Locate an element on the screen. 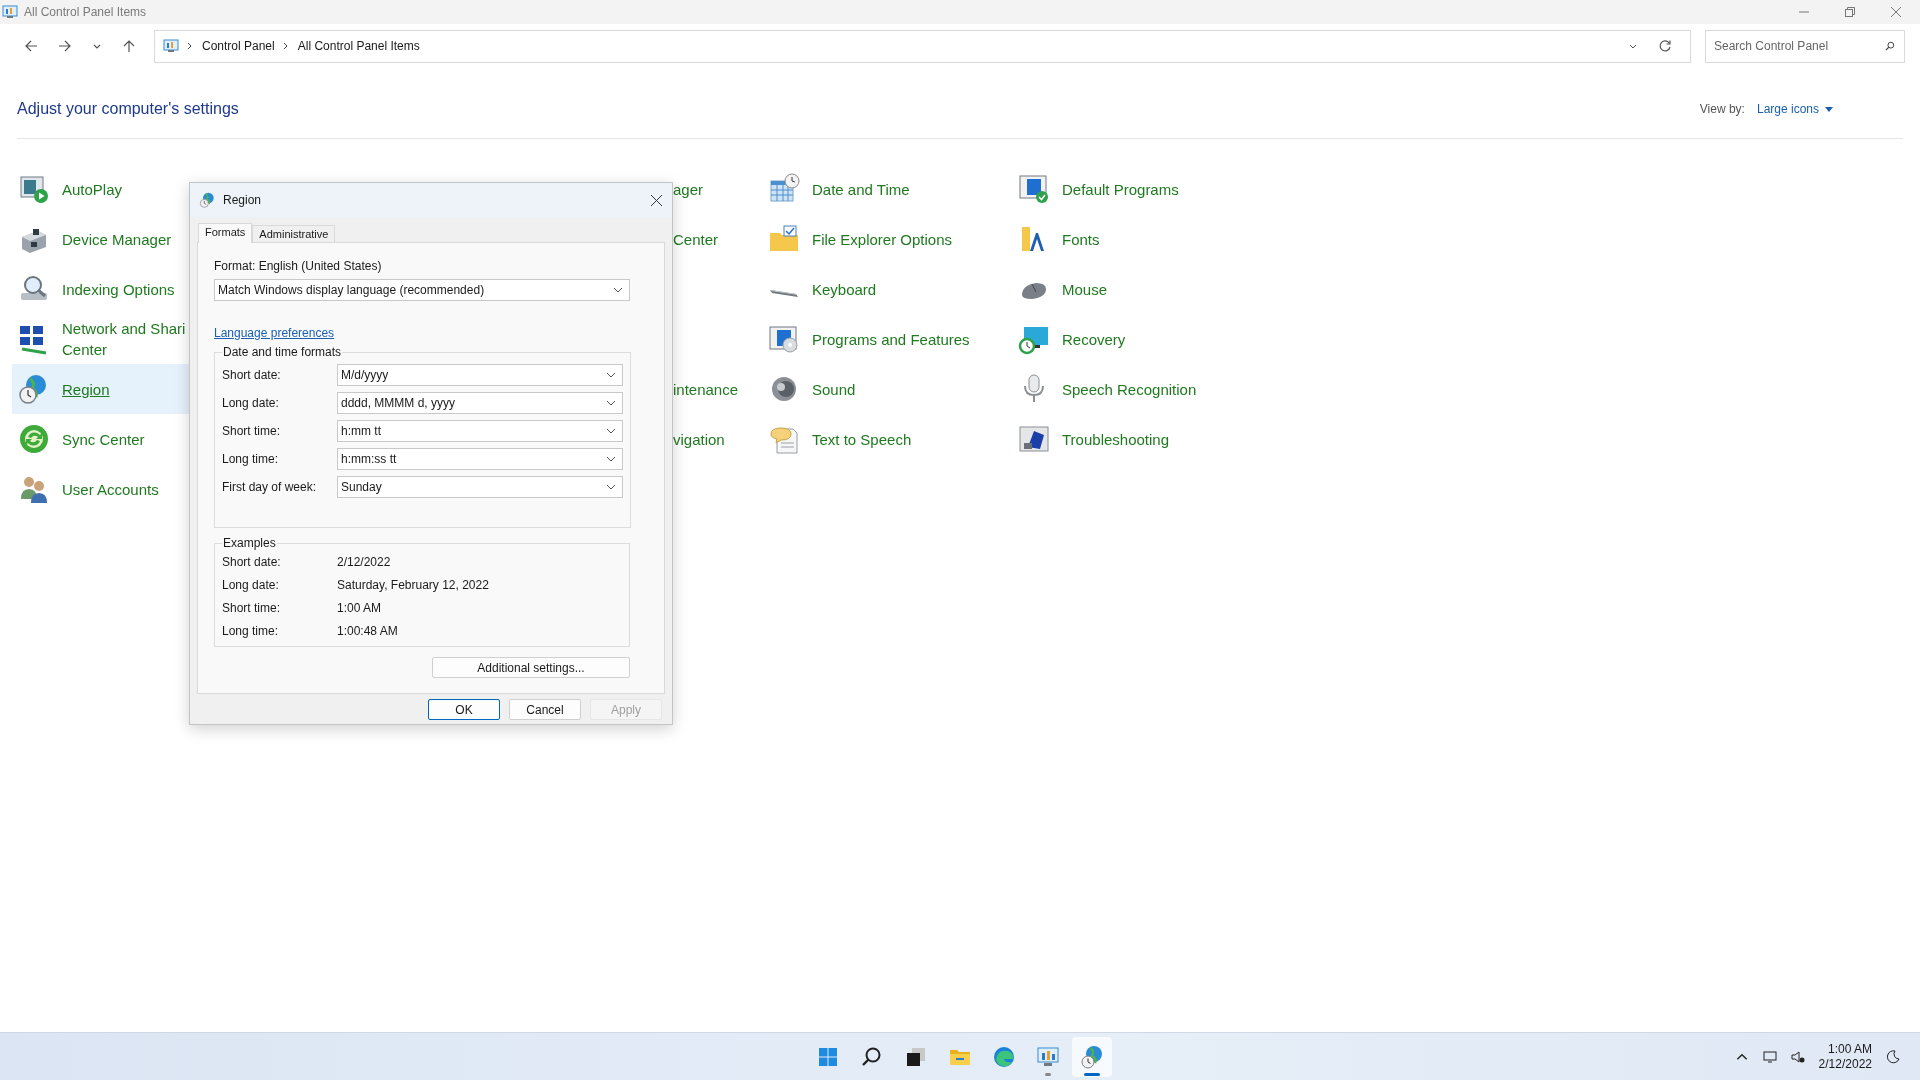 Image resolution: width=1920 pixels, height=1080 pixels. search-icon is located at coordinates (1890, 45).